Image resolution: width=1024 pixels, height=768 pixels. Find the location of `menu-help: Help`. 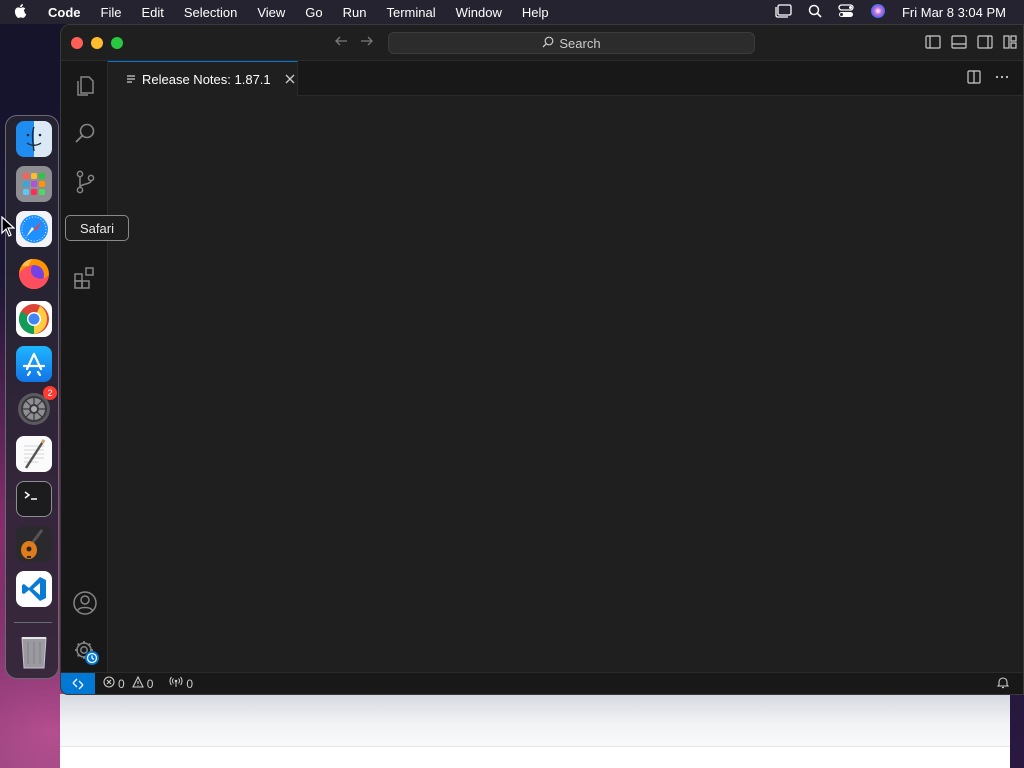

menu-help: Help is located at coordinates (535, 12).